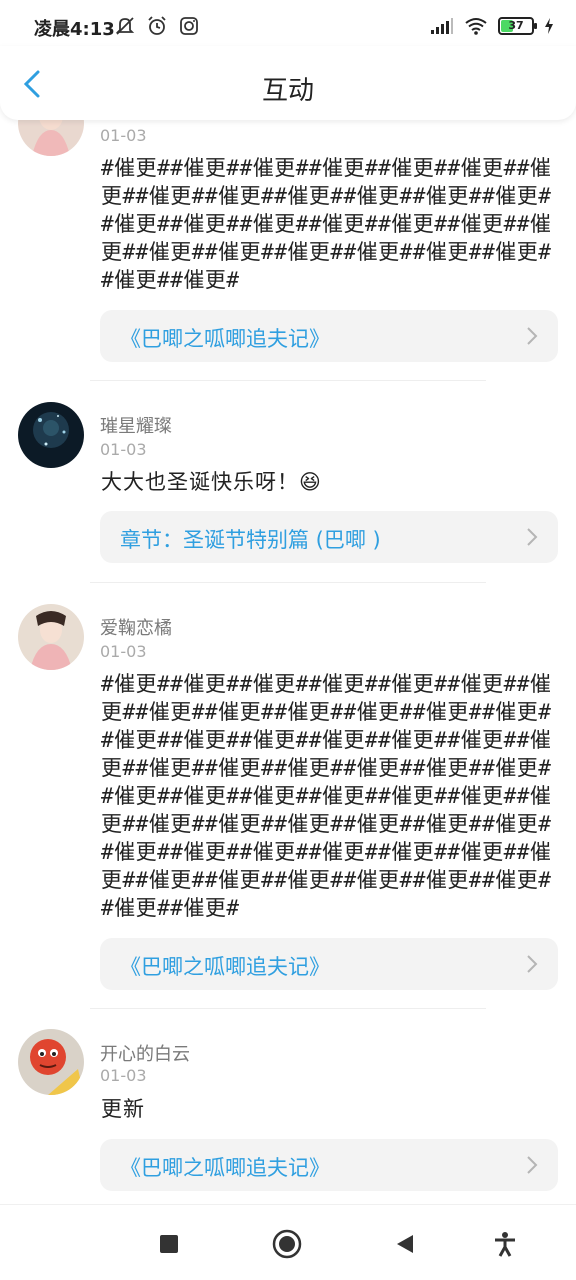 Image resolution: width=576 pixels, height=1280 pixels. I want to click on chapter-link-label: 章节：圣诞节特别篇 (巴唧 ), so click(250, 540).